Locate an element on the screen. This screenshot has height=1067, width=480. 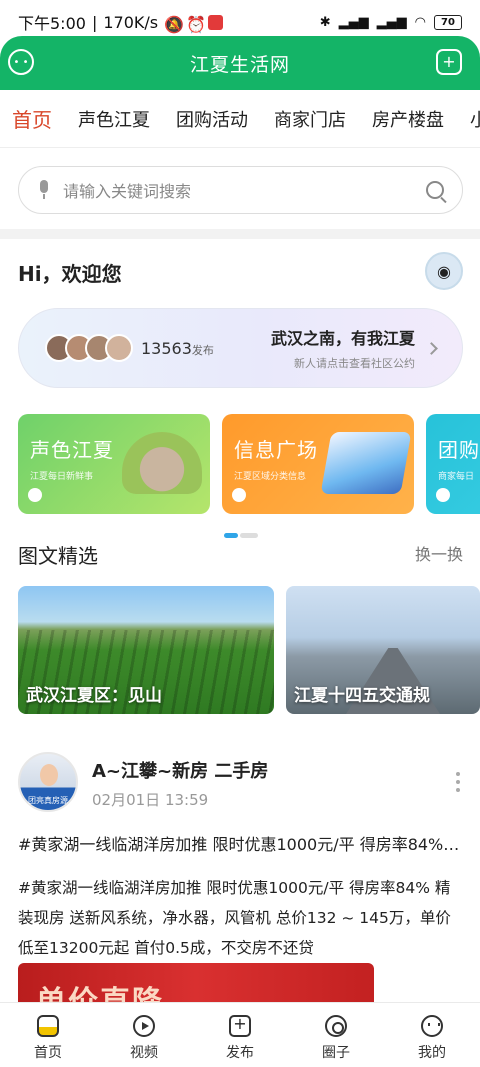
bluetooth-icon: ✱ is located at coordinates (325, 22).